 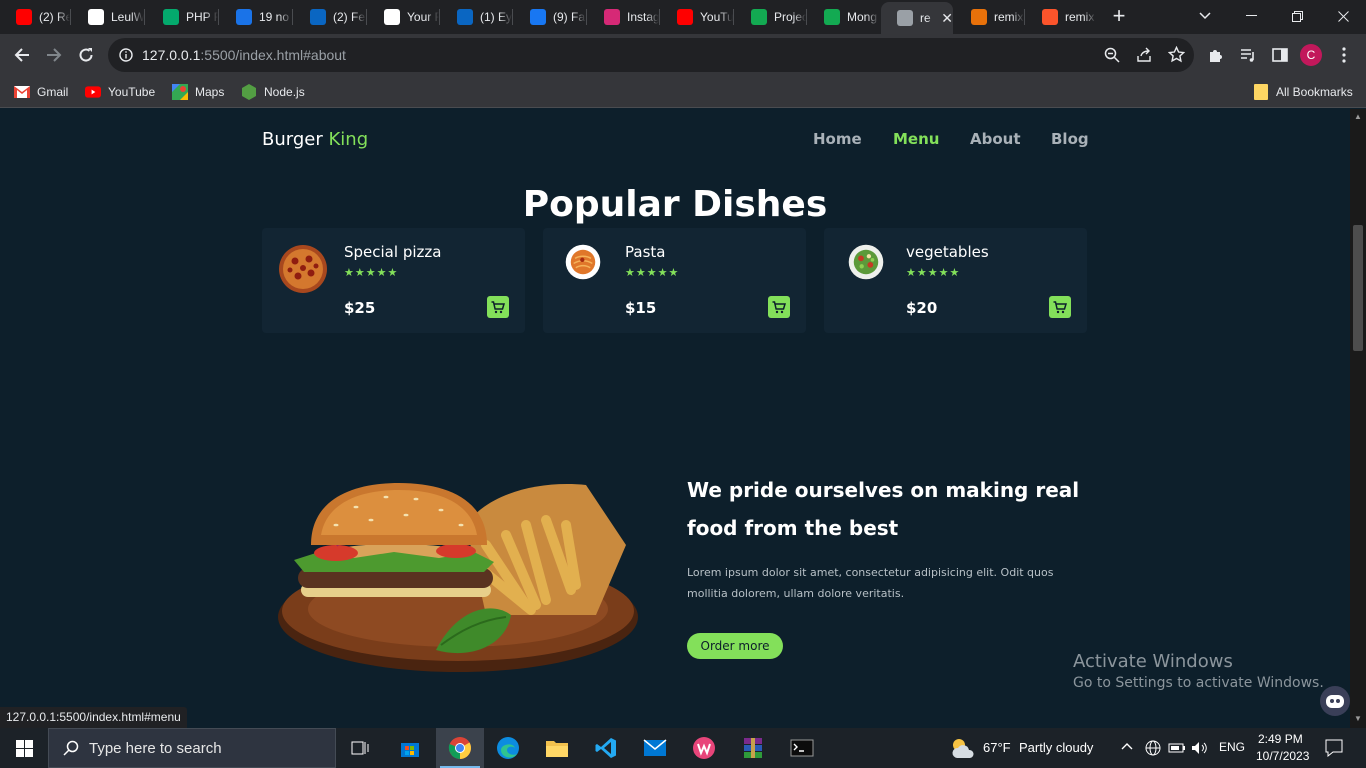 What do you see at coordinates (1119, 16) in the screenshot?
I see `new-tab-button: +` at bounding box center [1119, 16].